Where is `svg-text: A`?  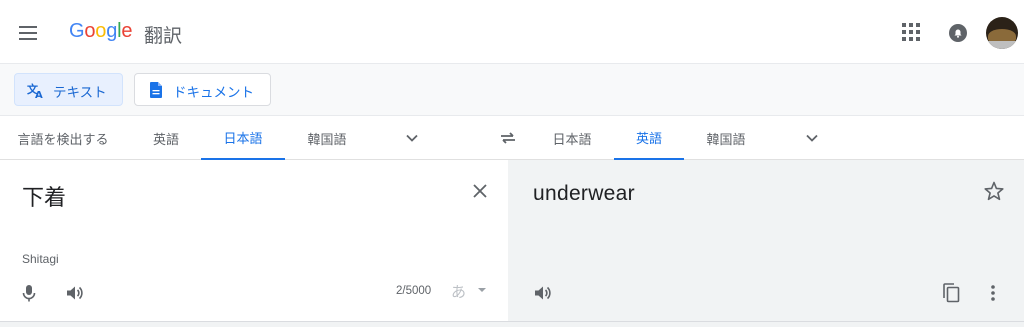 svg-text: A is located at coordinates (39, 94).